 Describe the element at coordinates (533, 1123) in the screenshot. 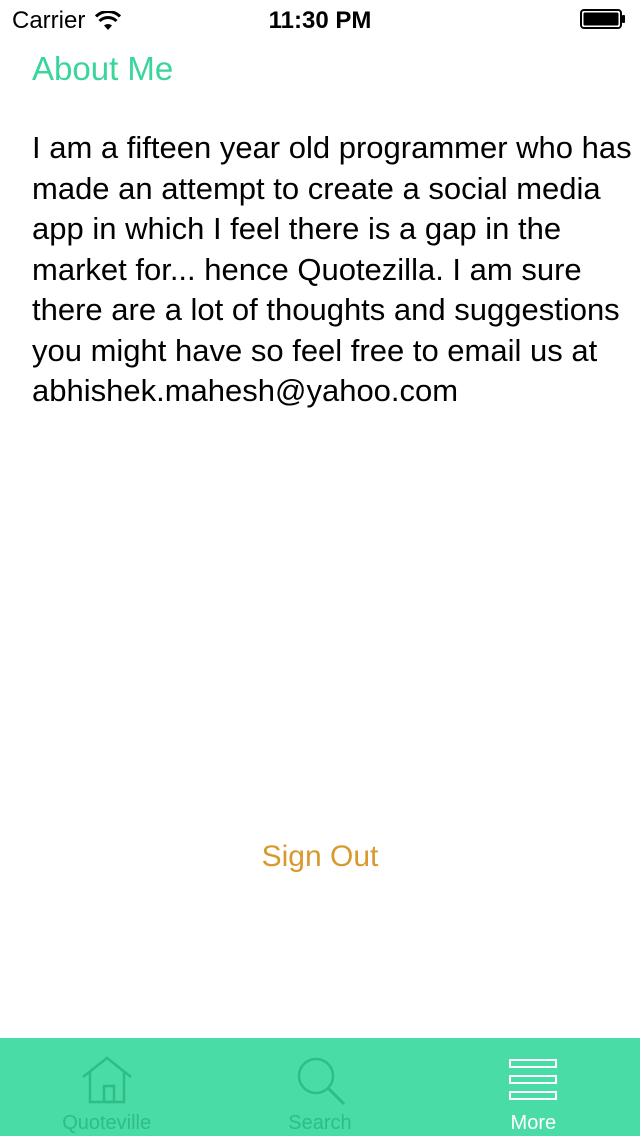

I see `tab-label: More` at that location.